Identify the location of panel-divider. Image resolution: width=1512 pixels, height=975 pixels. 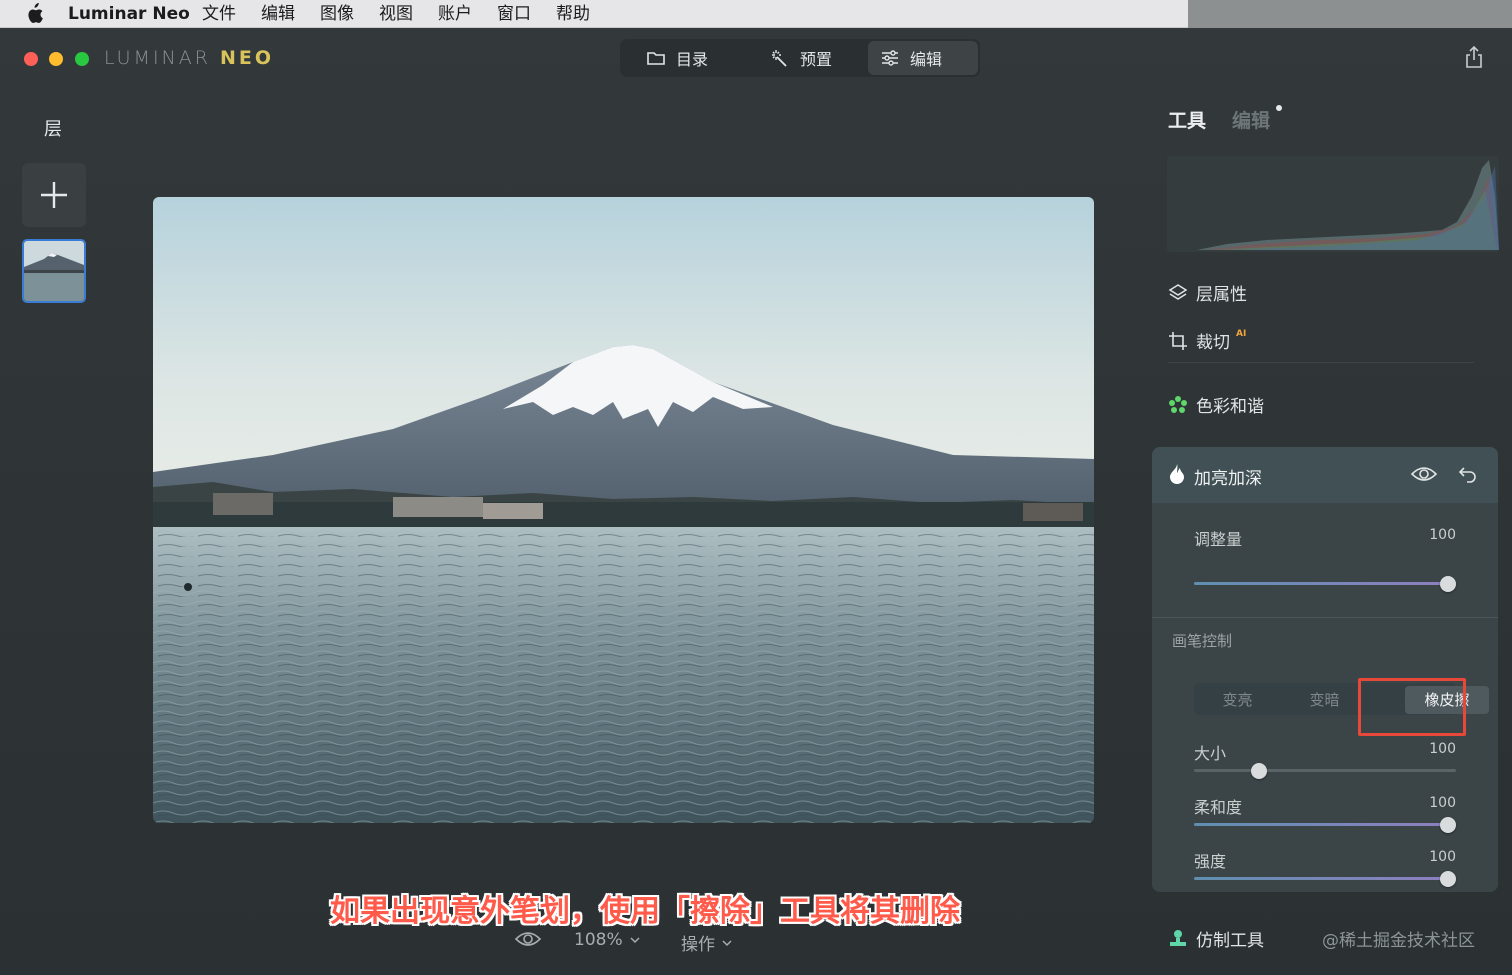
(1325, 617).